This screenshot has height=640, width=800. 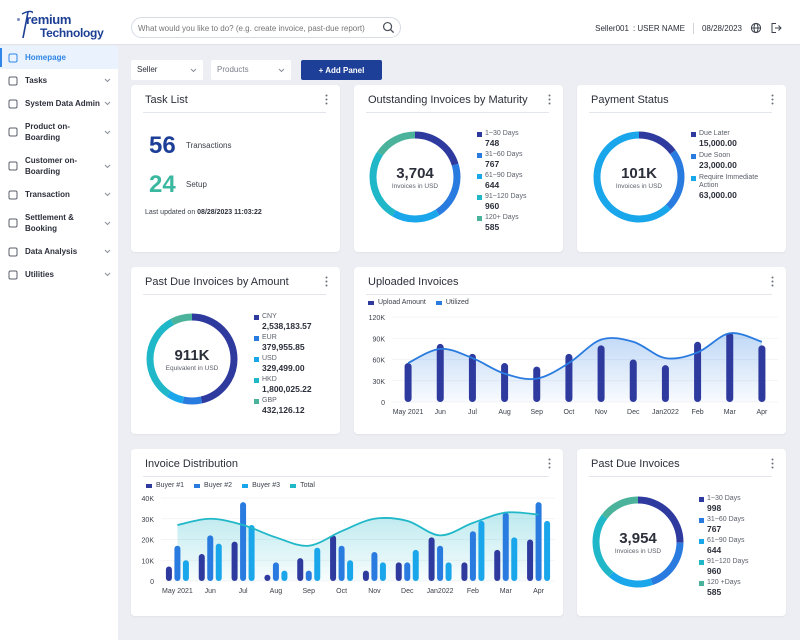 What do you see at coordinates (723, 504) in the screenshot?
I see `legend-item: 1~30 Days 998` at bounding box center [723, 504].